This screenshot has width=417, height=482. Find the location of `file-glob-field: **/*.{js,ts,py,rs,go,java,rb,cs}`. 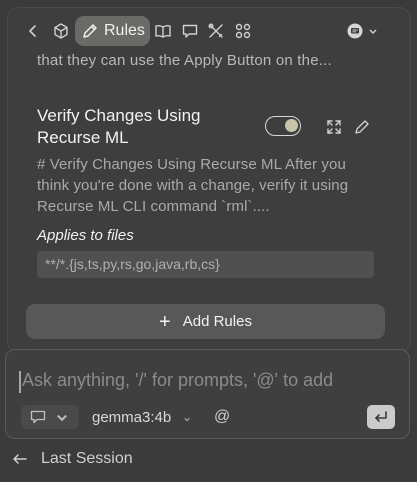

file-glob-field: **/*.{js,ts,py,rs,go,java,rb,cs} is located at coordinates (205, 264).